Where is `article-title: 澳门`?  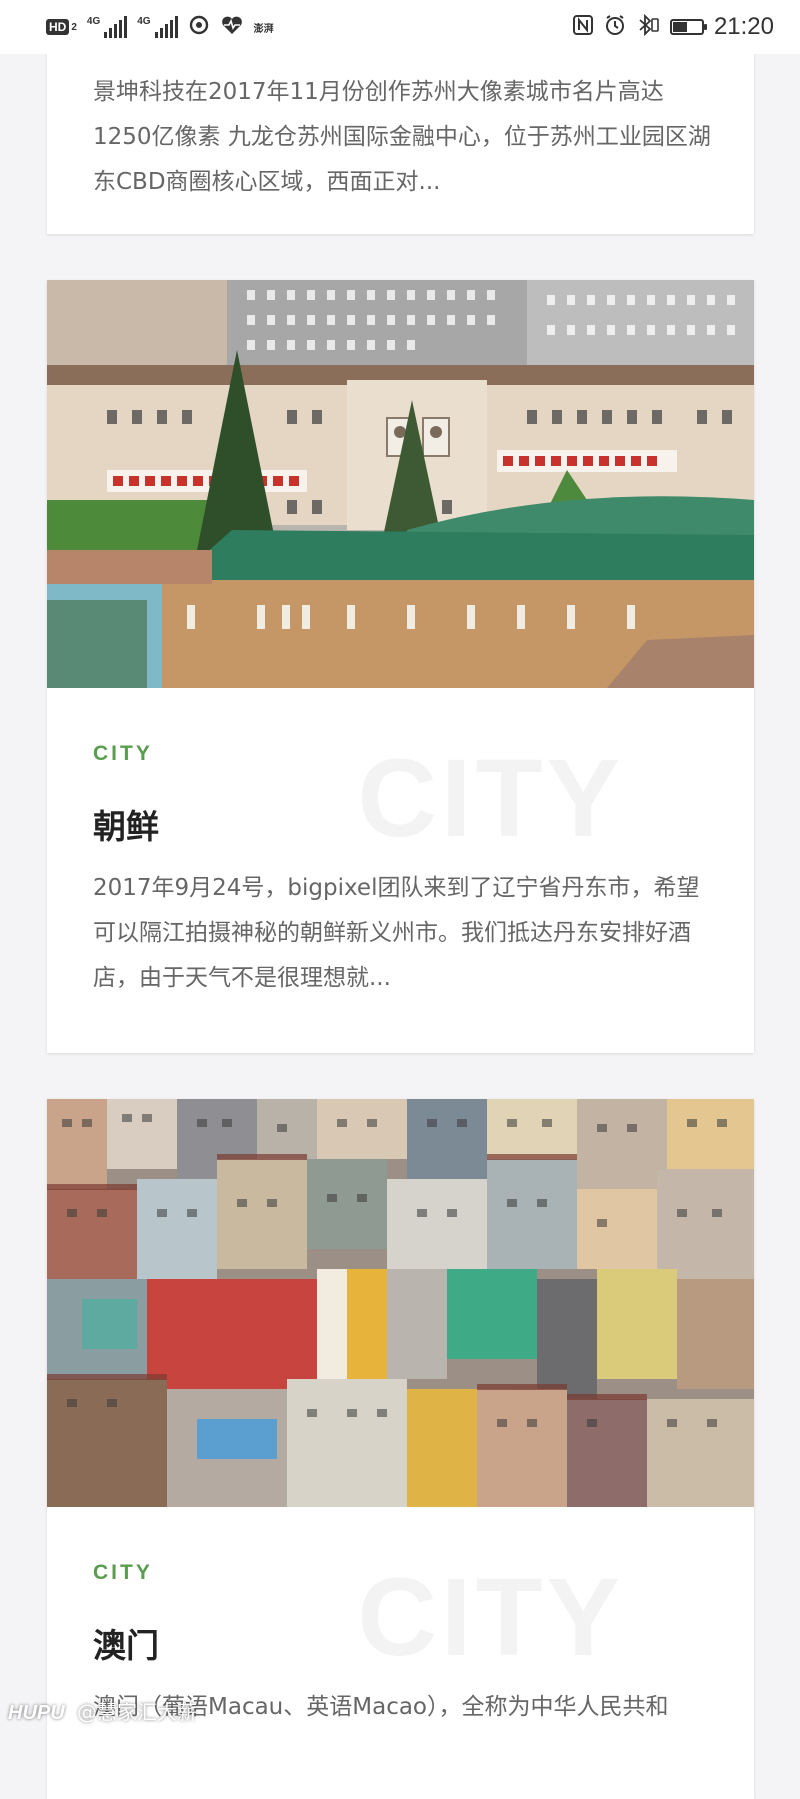 article-title: 澳门 is located at coordinates (400, 1643).